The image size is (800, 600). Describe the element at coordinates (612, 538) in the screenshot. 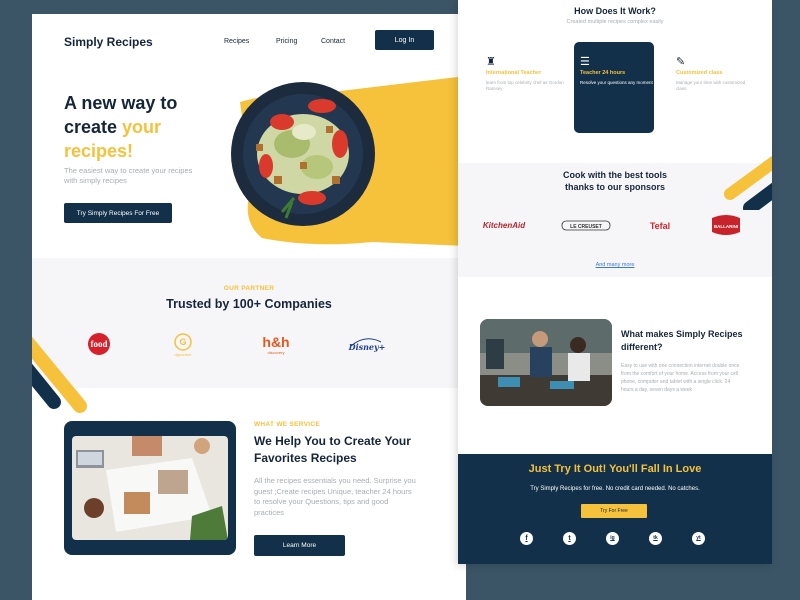

I see `instagram-icon: ig` at that location.